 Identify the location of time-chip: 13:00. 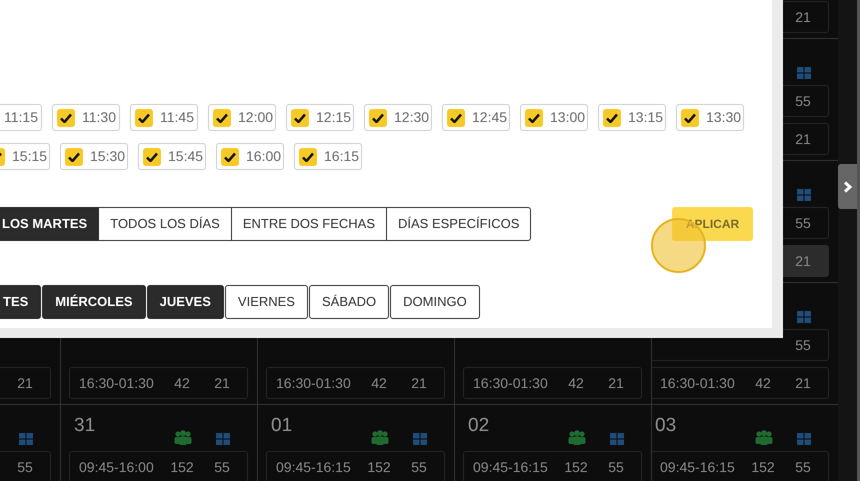
(554, 117).